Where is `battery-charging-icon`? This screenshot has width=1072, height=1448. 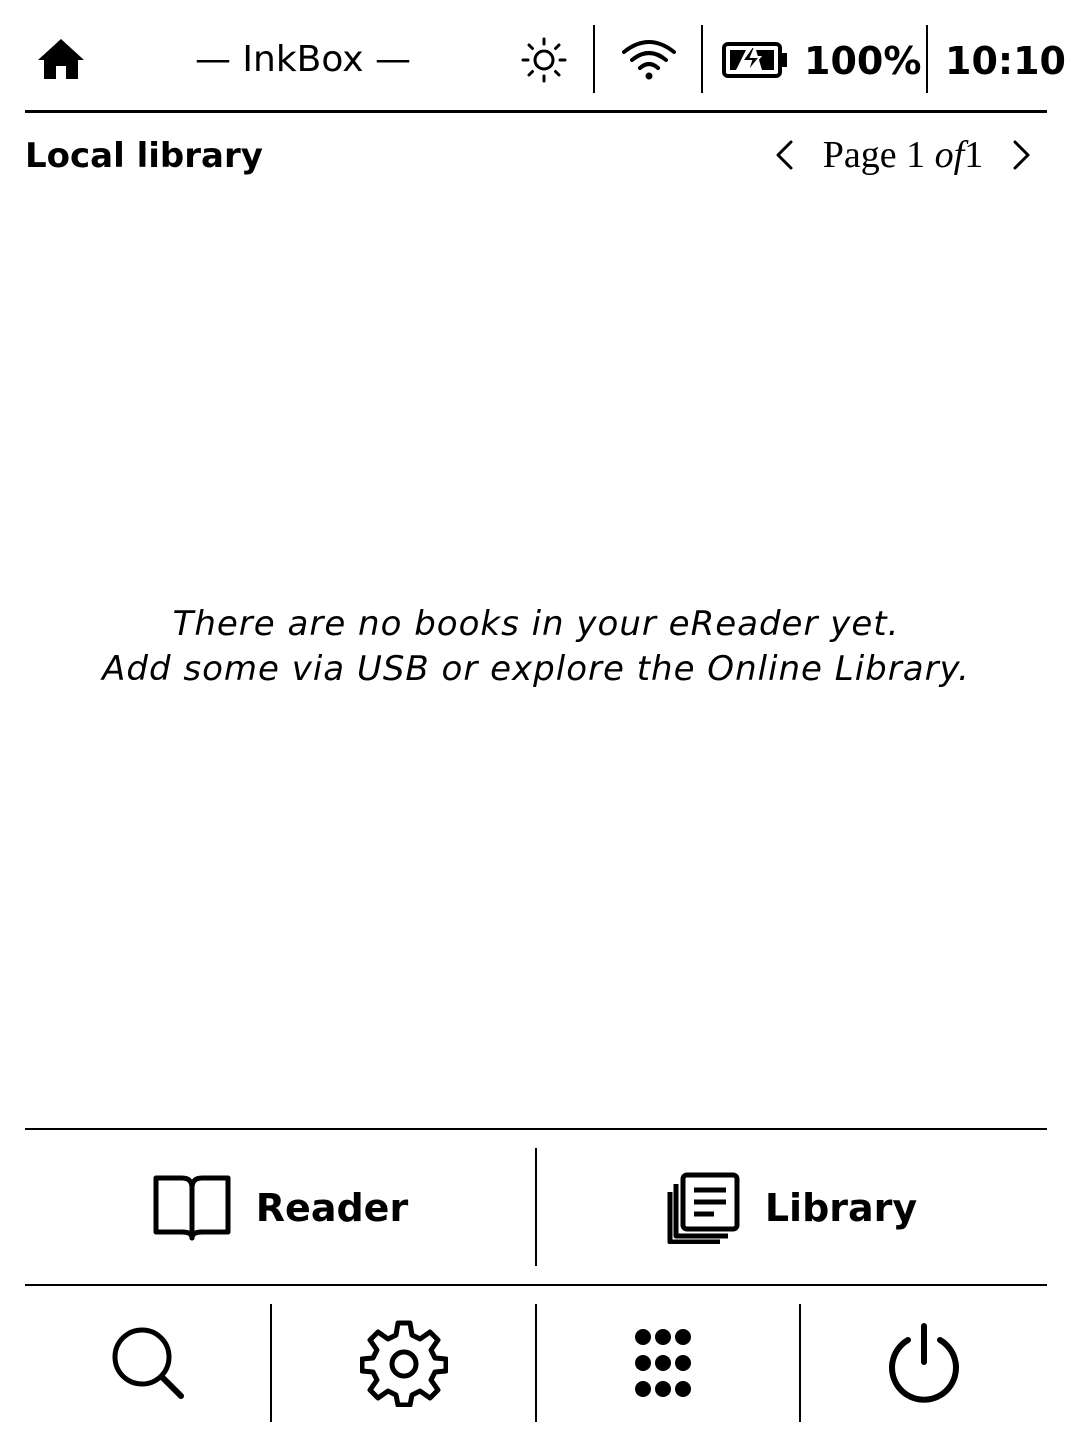
battery-charging-icon is located at coordinates (755, 60).